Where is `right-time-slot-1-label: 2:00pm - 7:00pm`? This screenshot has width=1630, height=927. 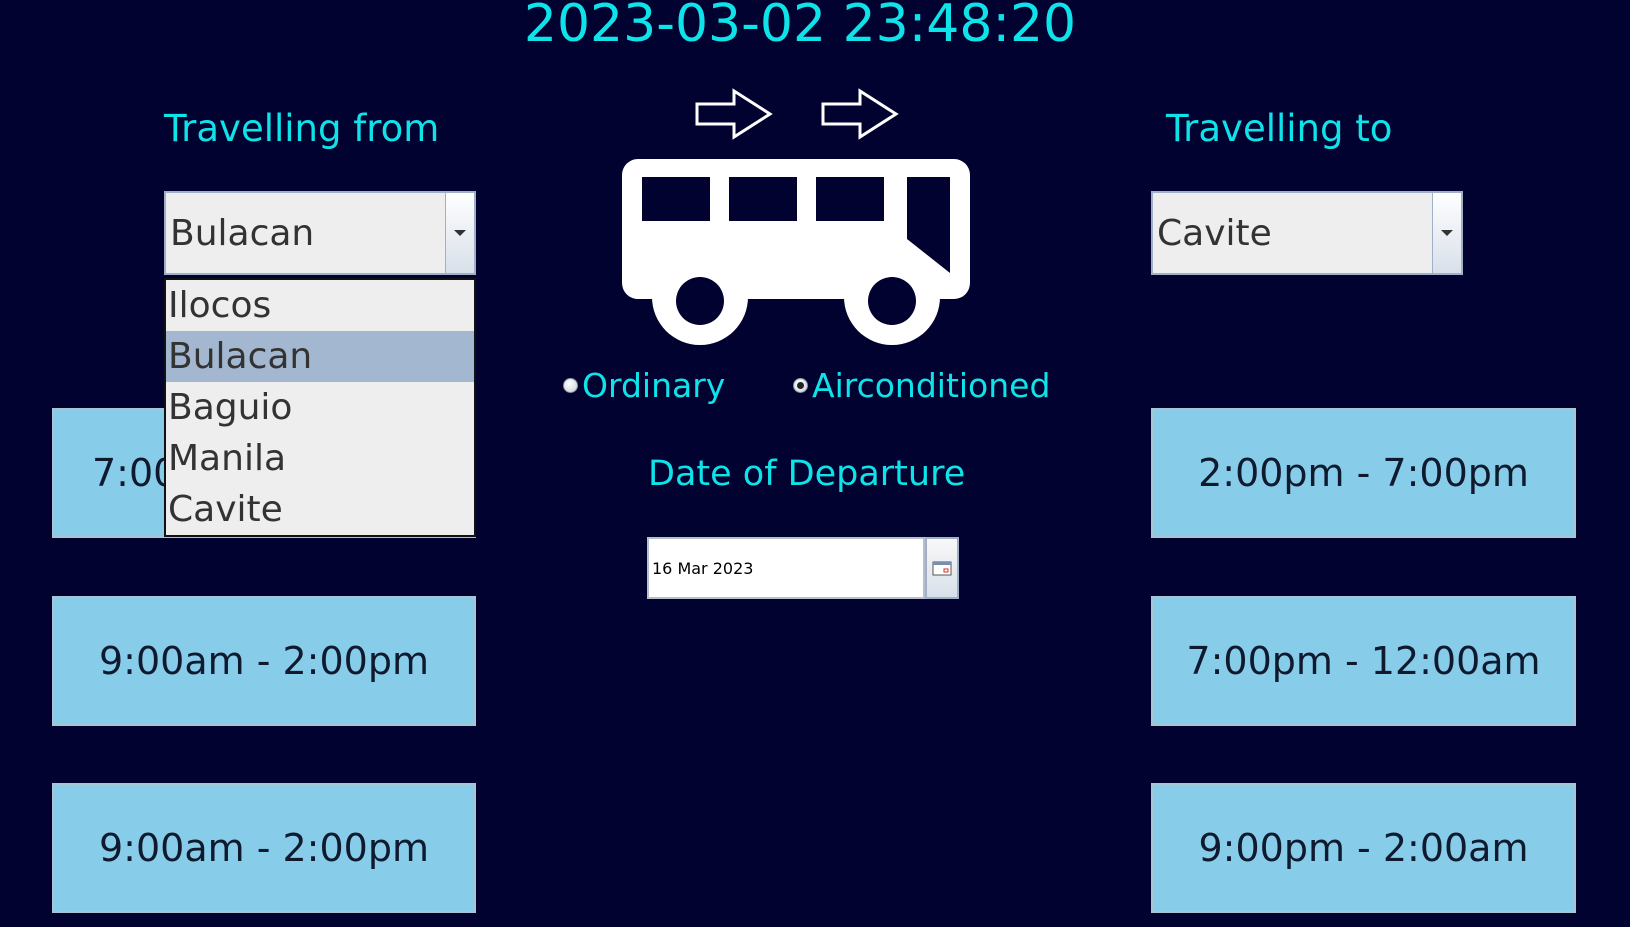
right-time-slot-1-label: 2:00pm - 7:00pm is located at coordinates (1363, 473).